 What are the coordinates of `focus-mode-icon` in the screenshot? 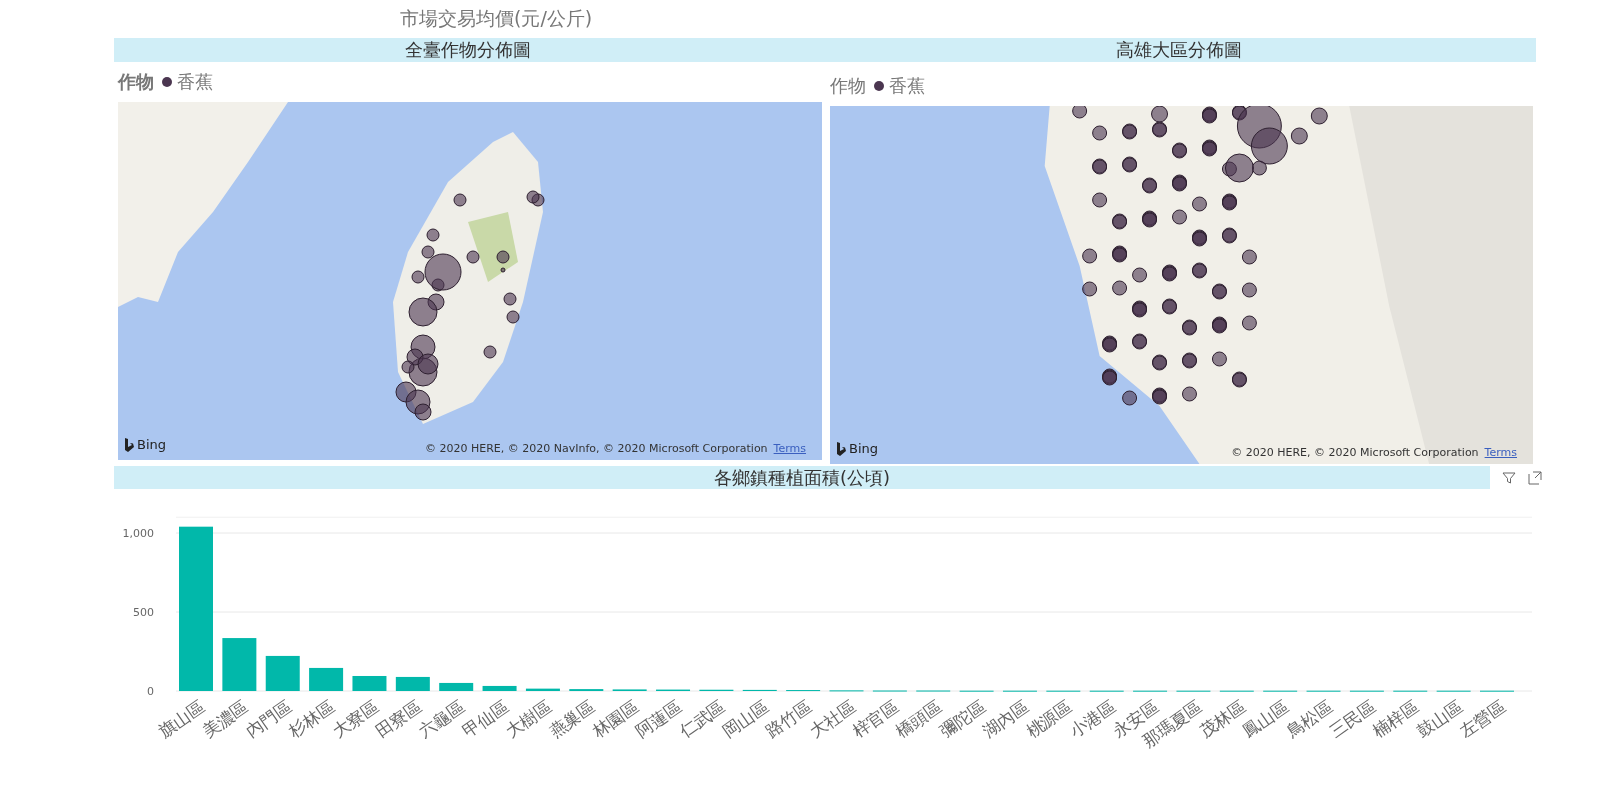 It's located at (1535, 477).